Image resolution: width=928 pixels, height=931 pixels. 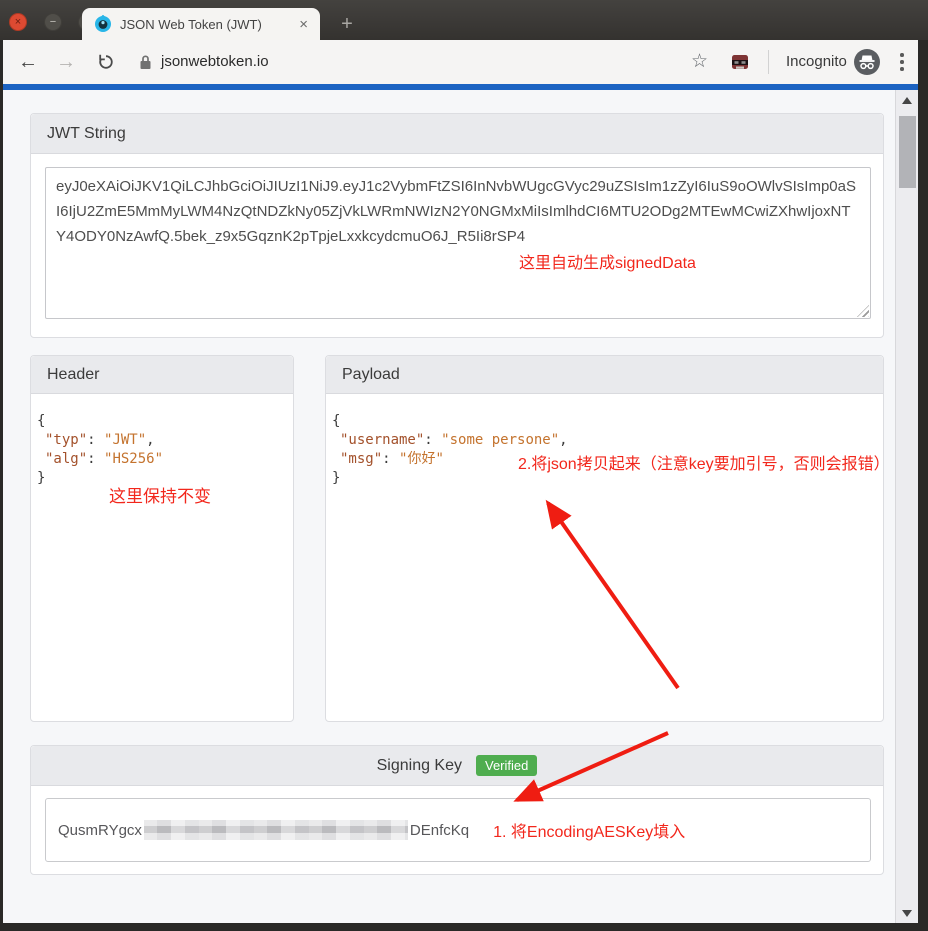 What do you see at coordinates (867, 64) in the screenshot?
I see `incognito-badge-icon` at bounding box center [867, 64].